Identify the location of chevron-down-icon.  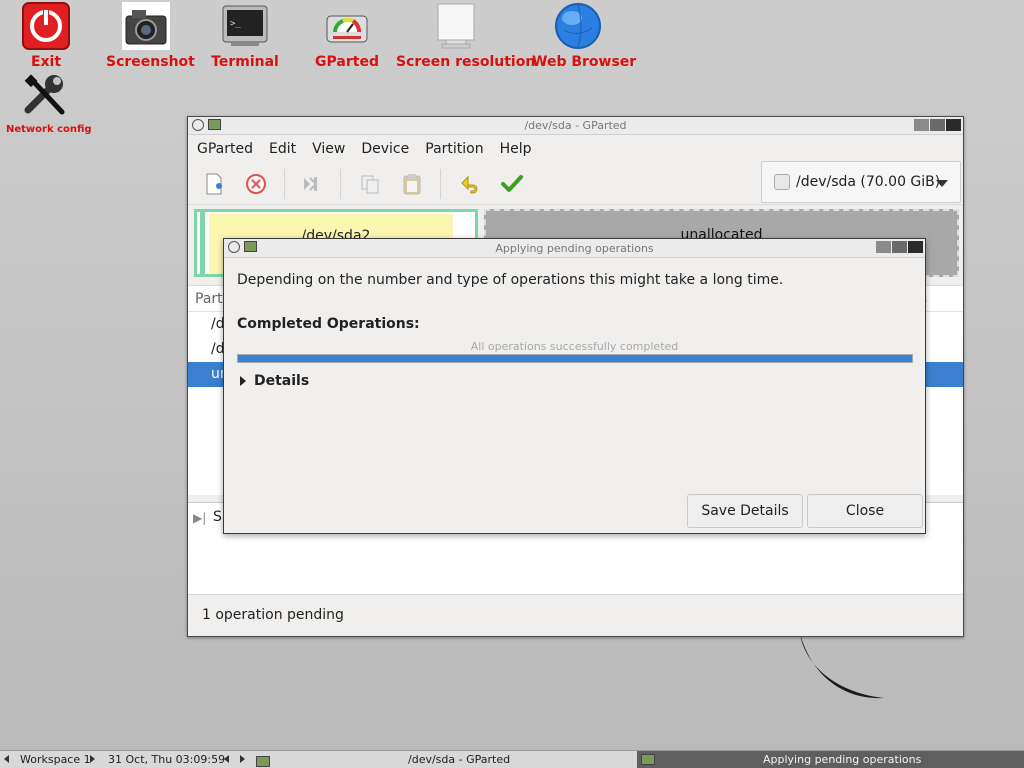
(942, 183).